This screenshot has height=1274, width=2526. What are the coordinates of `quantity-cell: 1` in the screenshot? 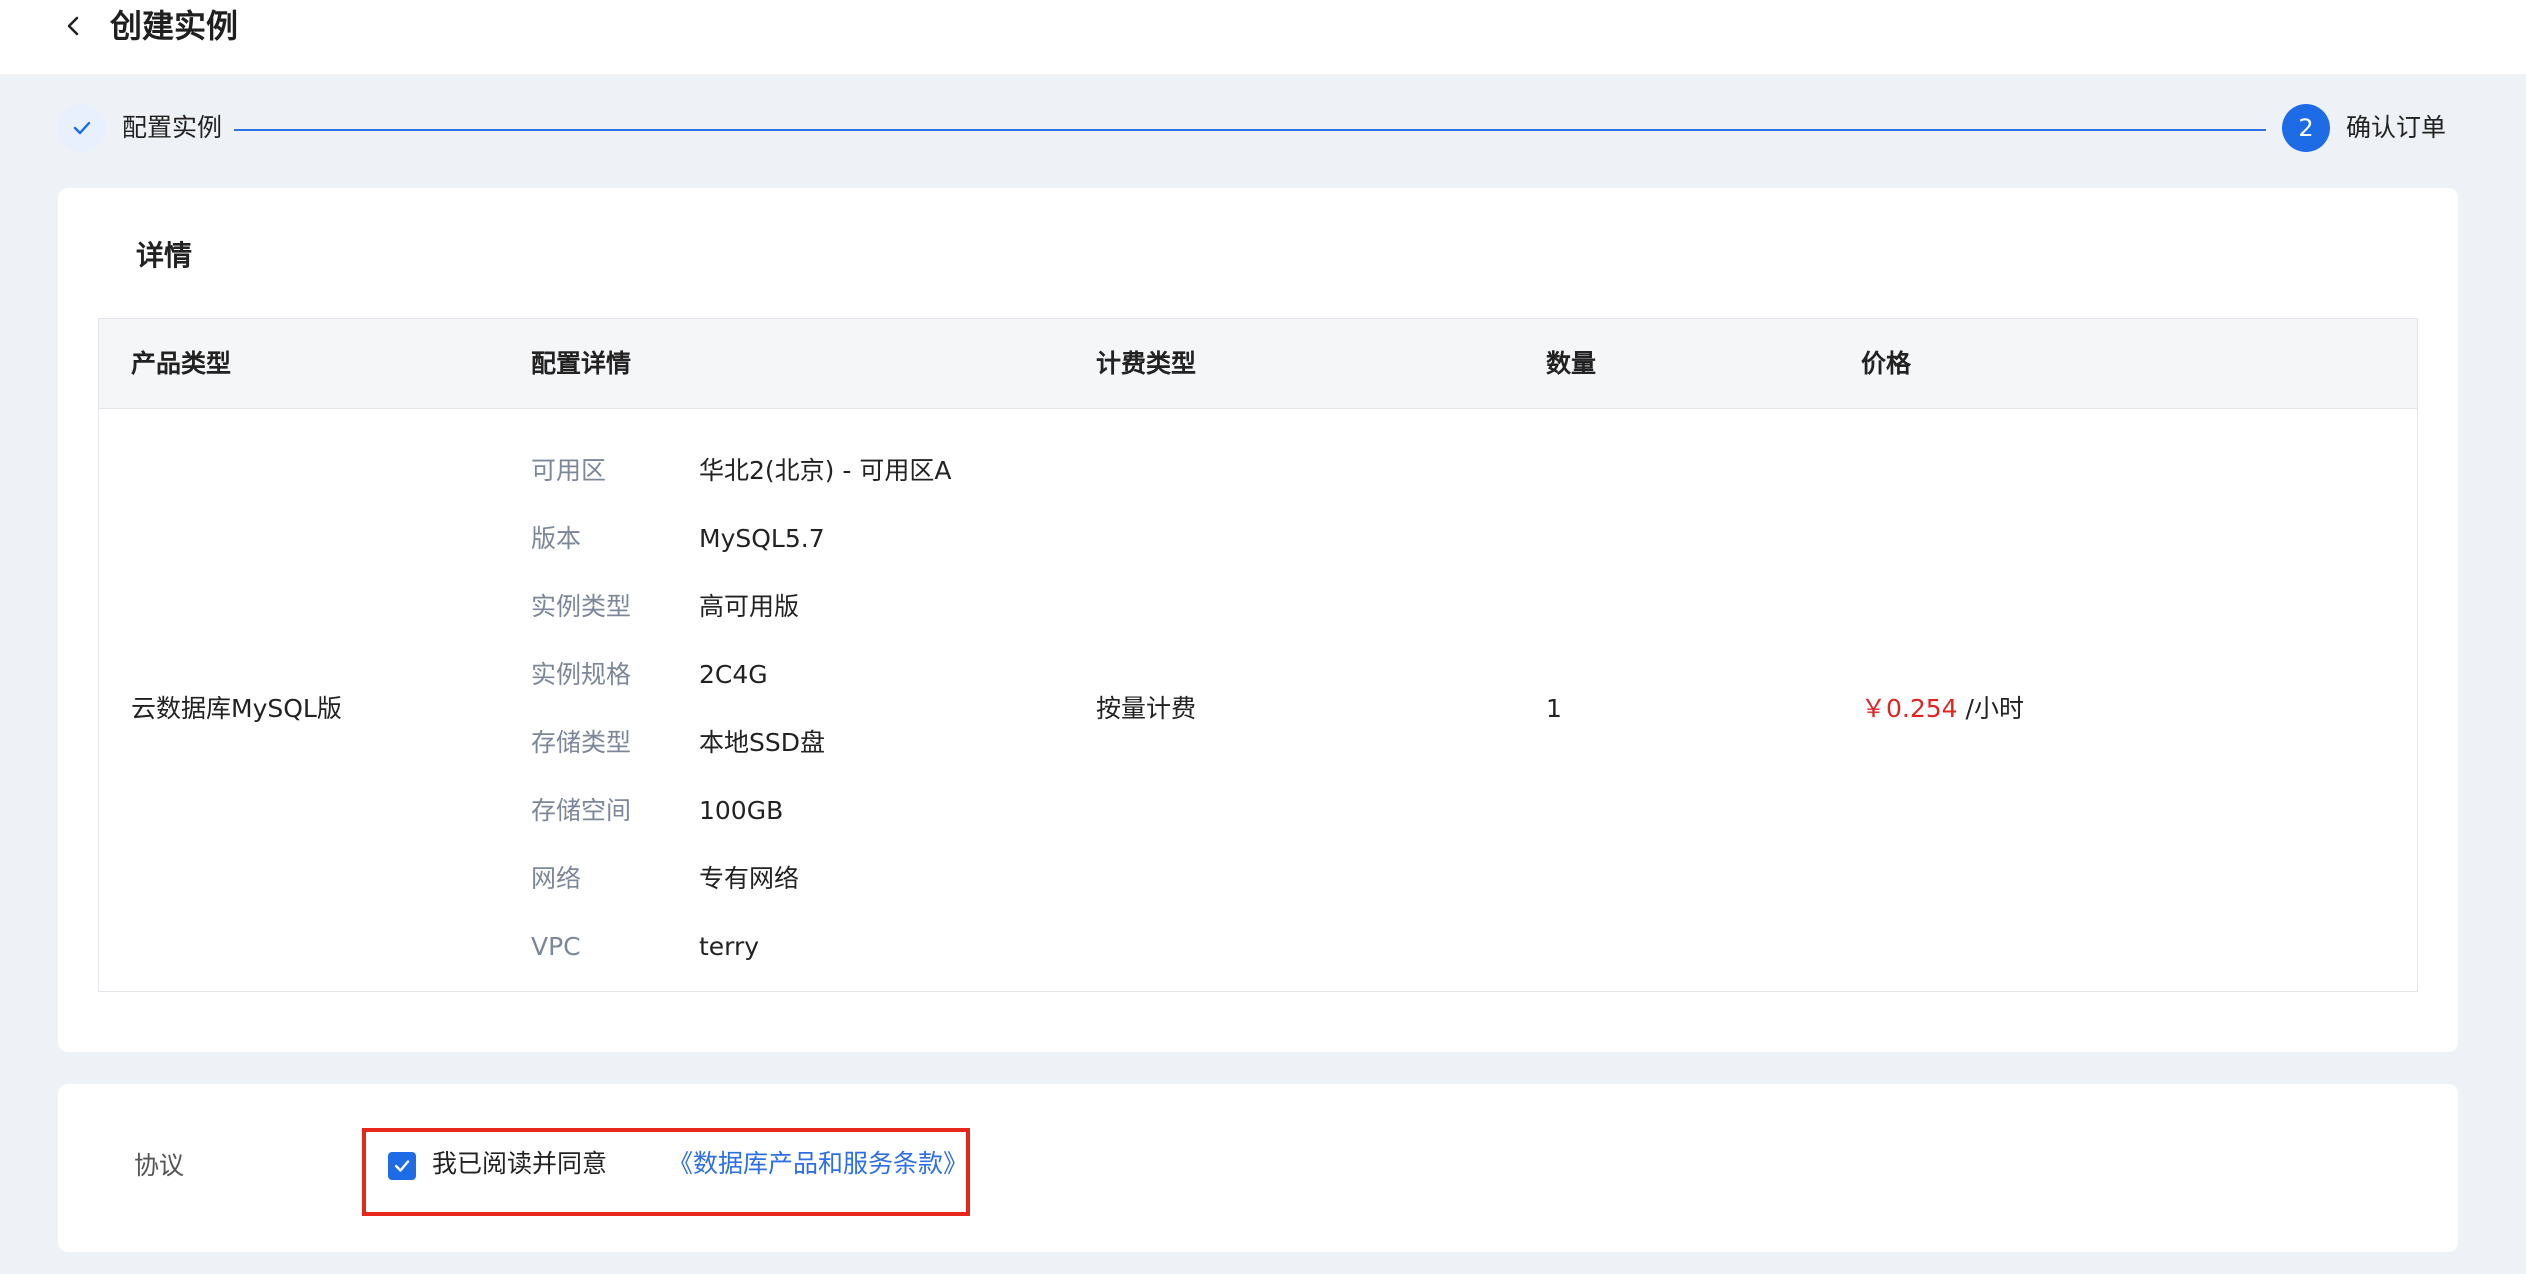 It's located at (1554, 708).